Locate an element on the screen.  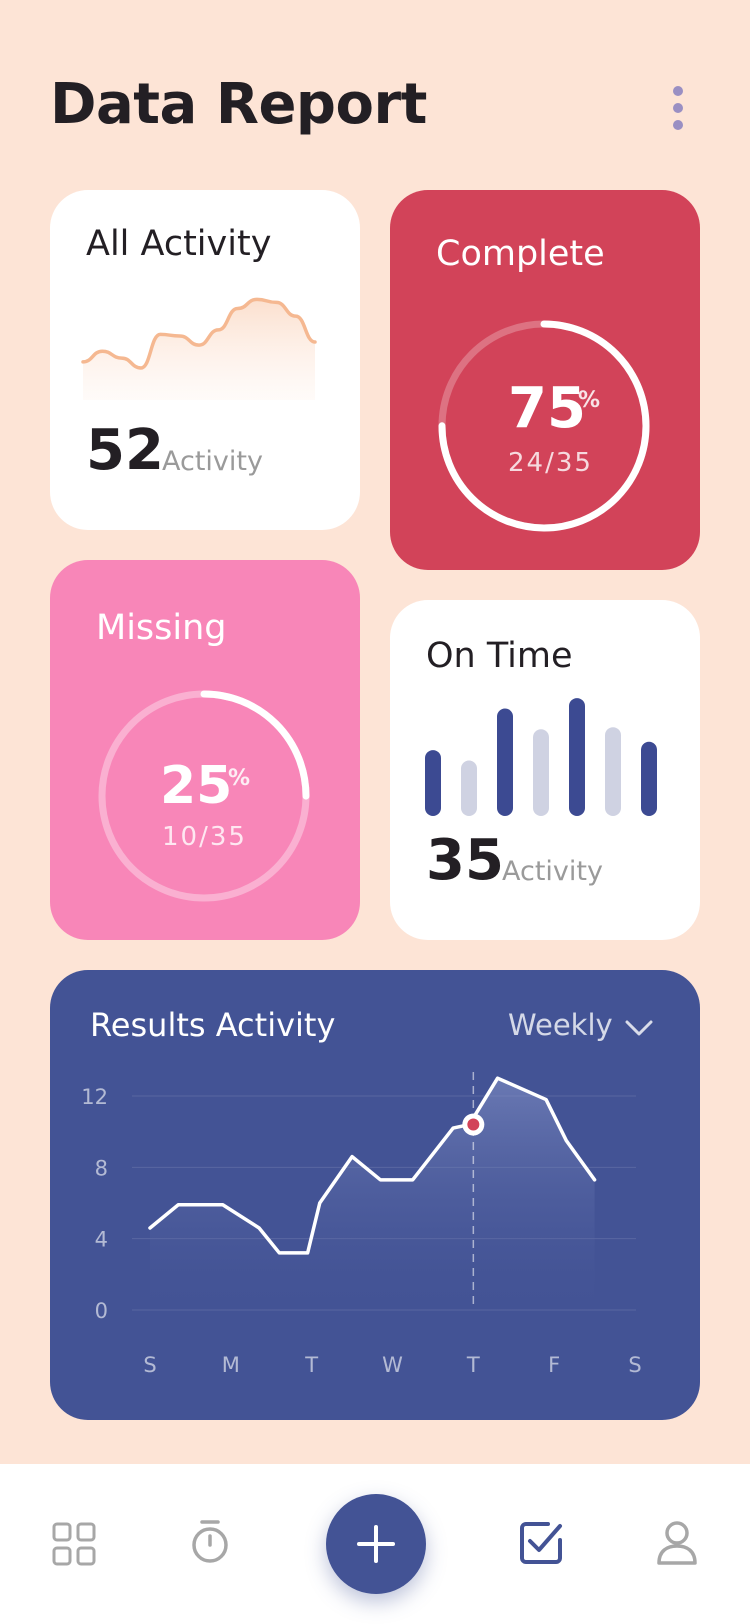
complete-fraction: 24/35 is located at coordinates (550, 463).